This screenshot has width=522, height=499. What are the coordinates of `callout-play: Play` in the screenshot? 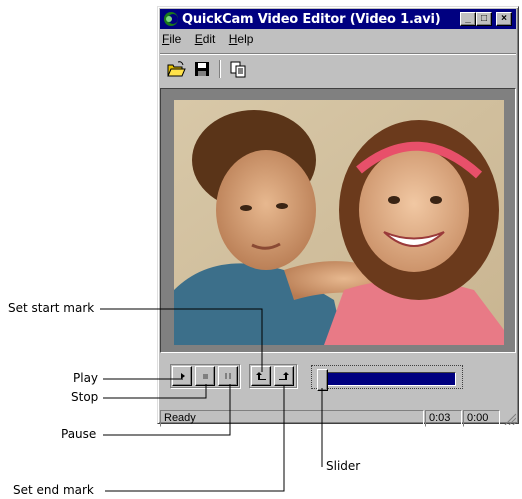 It's located at (86, 378).